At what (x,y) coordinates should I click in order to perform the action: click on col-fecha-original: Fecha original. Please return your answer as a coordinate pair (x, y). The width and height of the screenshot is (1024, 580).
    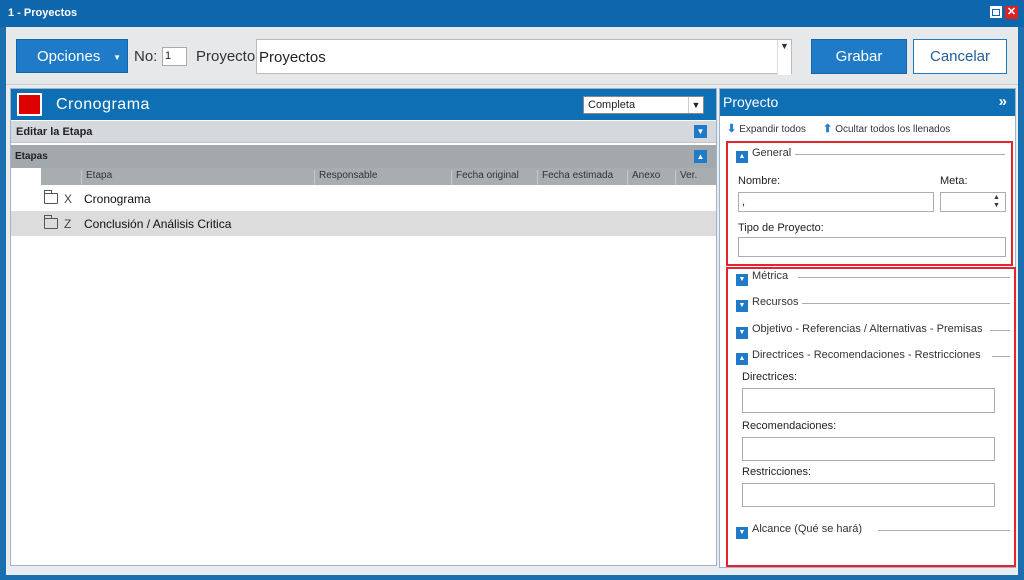
    Looking at the image, I should click on (485, 177).